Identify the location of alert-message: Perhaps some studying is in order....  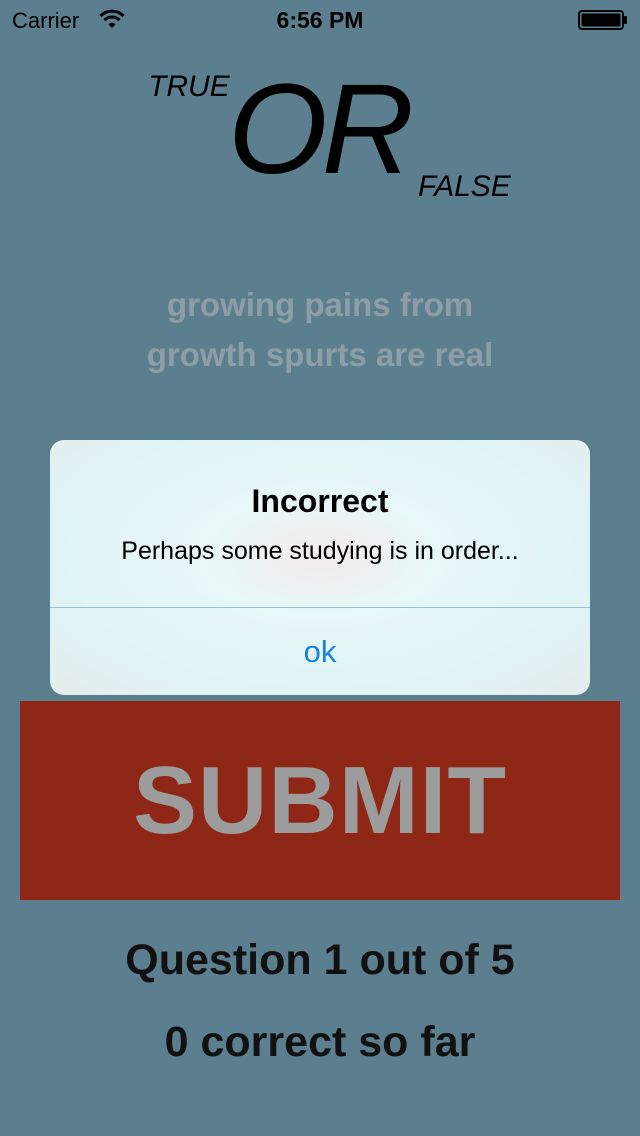
(320, 551).